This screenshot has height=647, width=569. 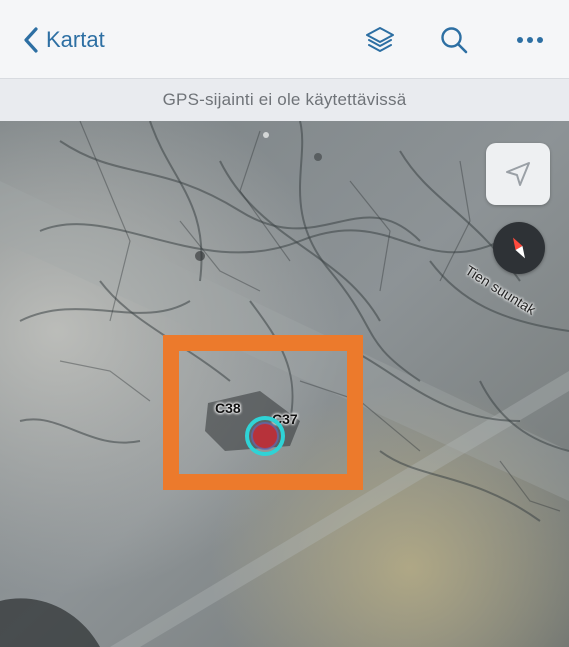 I want to click on selected-point-marker, so click(x=265, y=436).